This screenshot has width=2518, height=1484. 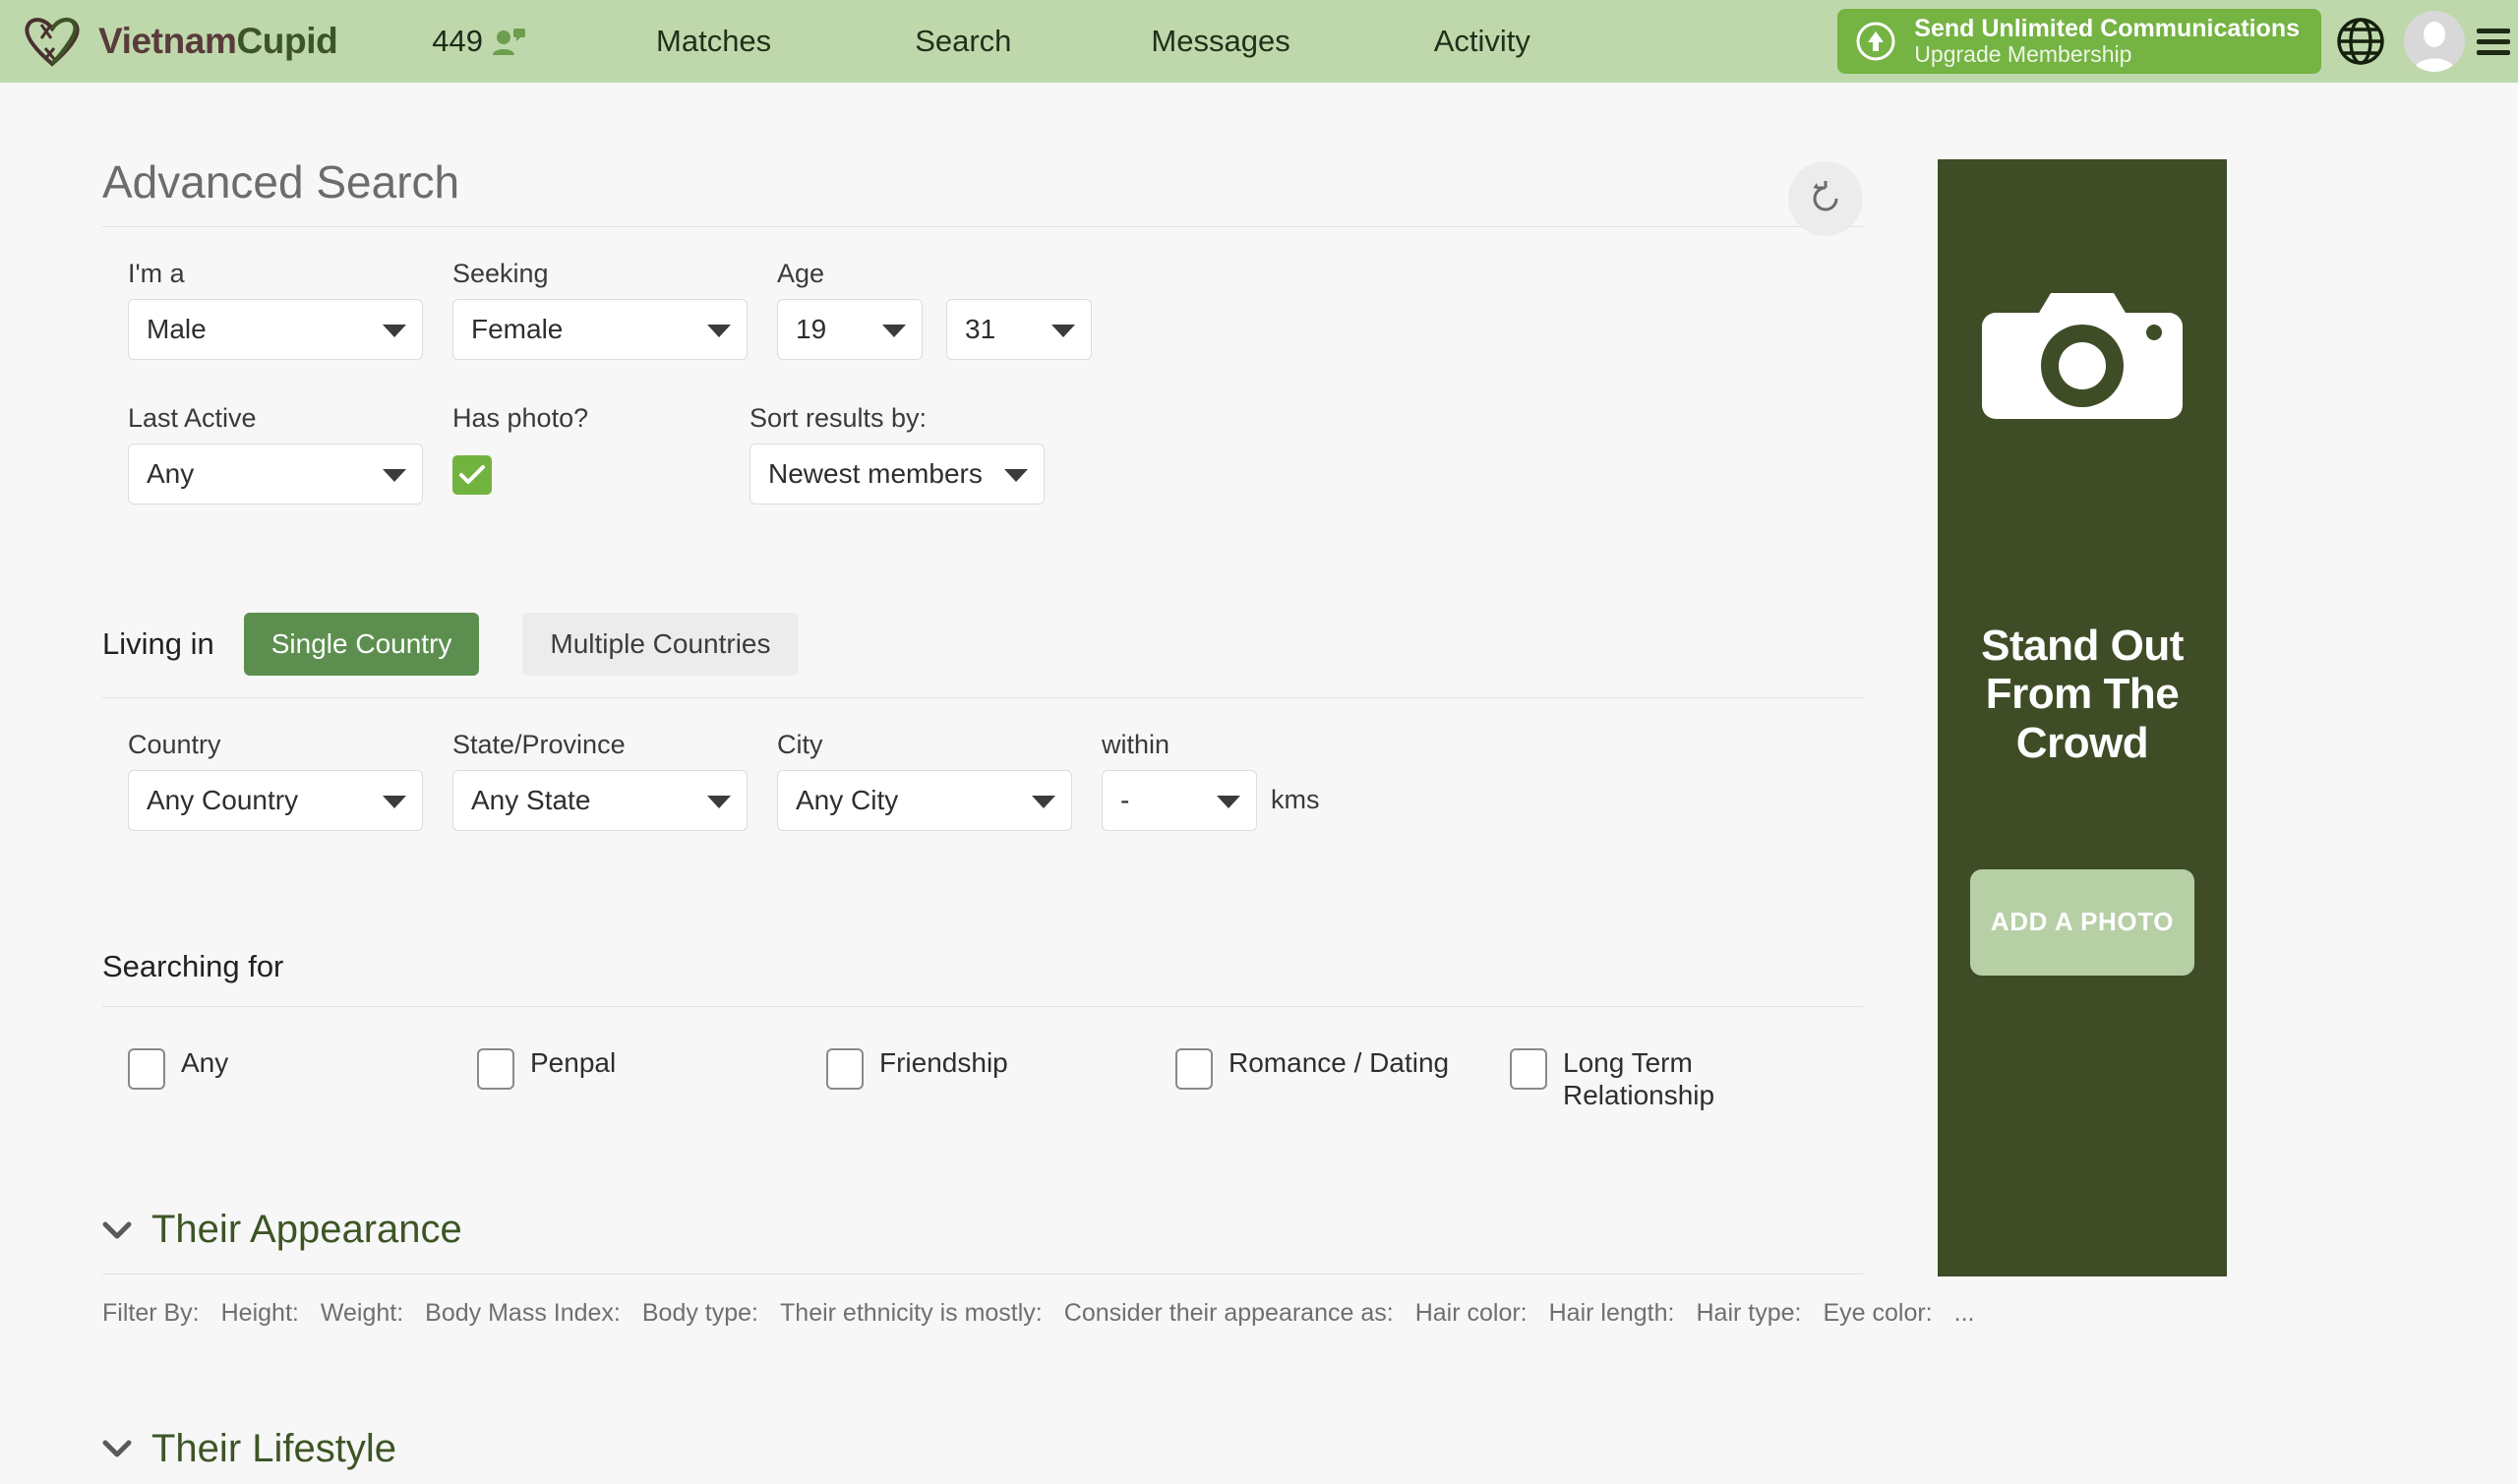 I want to click on searching-for-label: Searching for, so click(x=193, y=966).